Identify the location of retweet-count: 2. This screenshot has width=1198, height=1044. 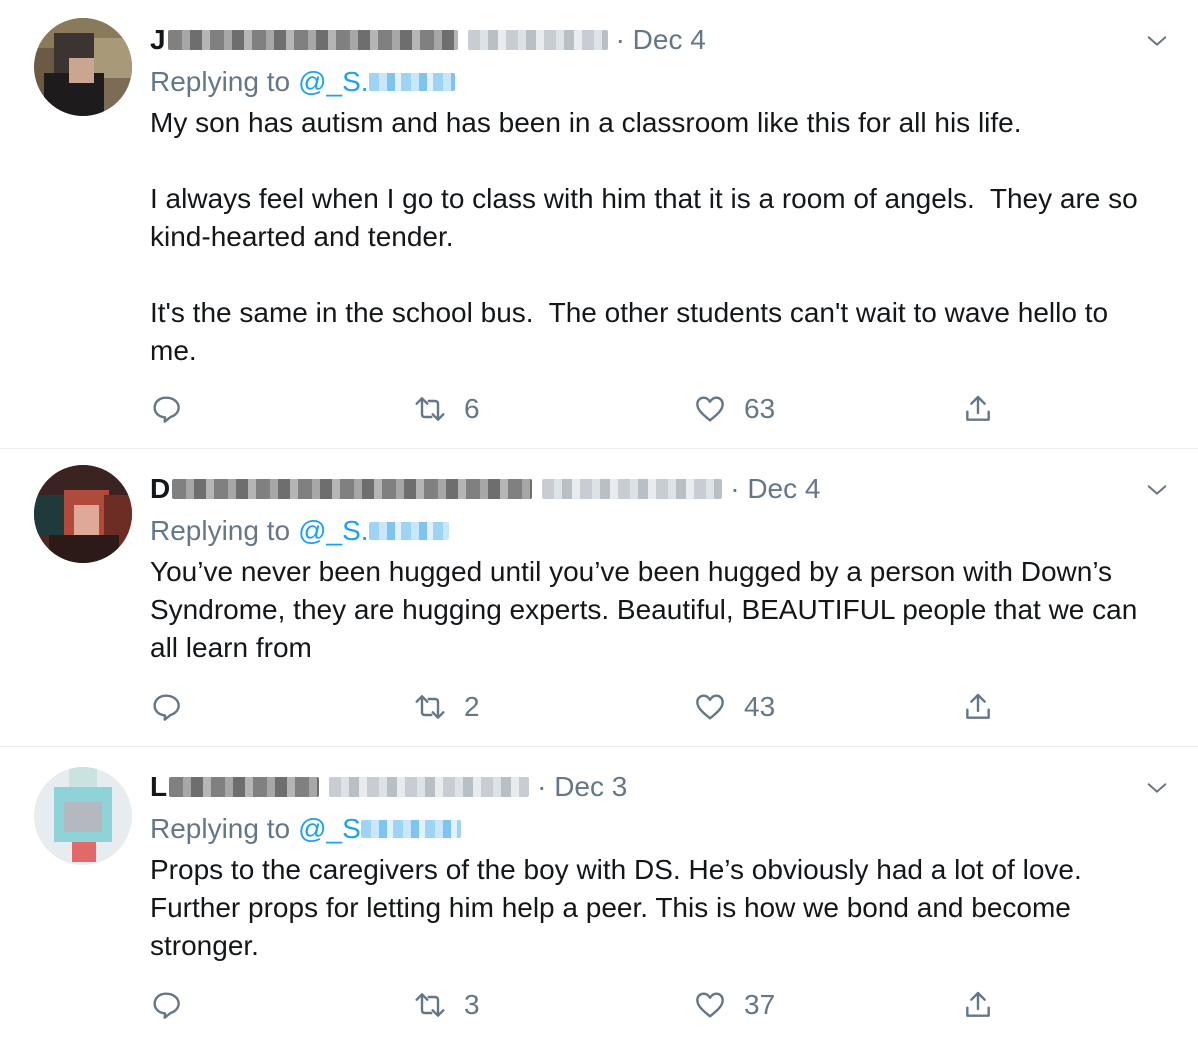
(472, 706).